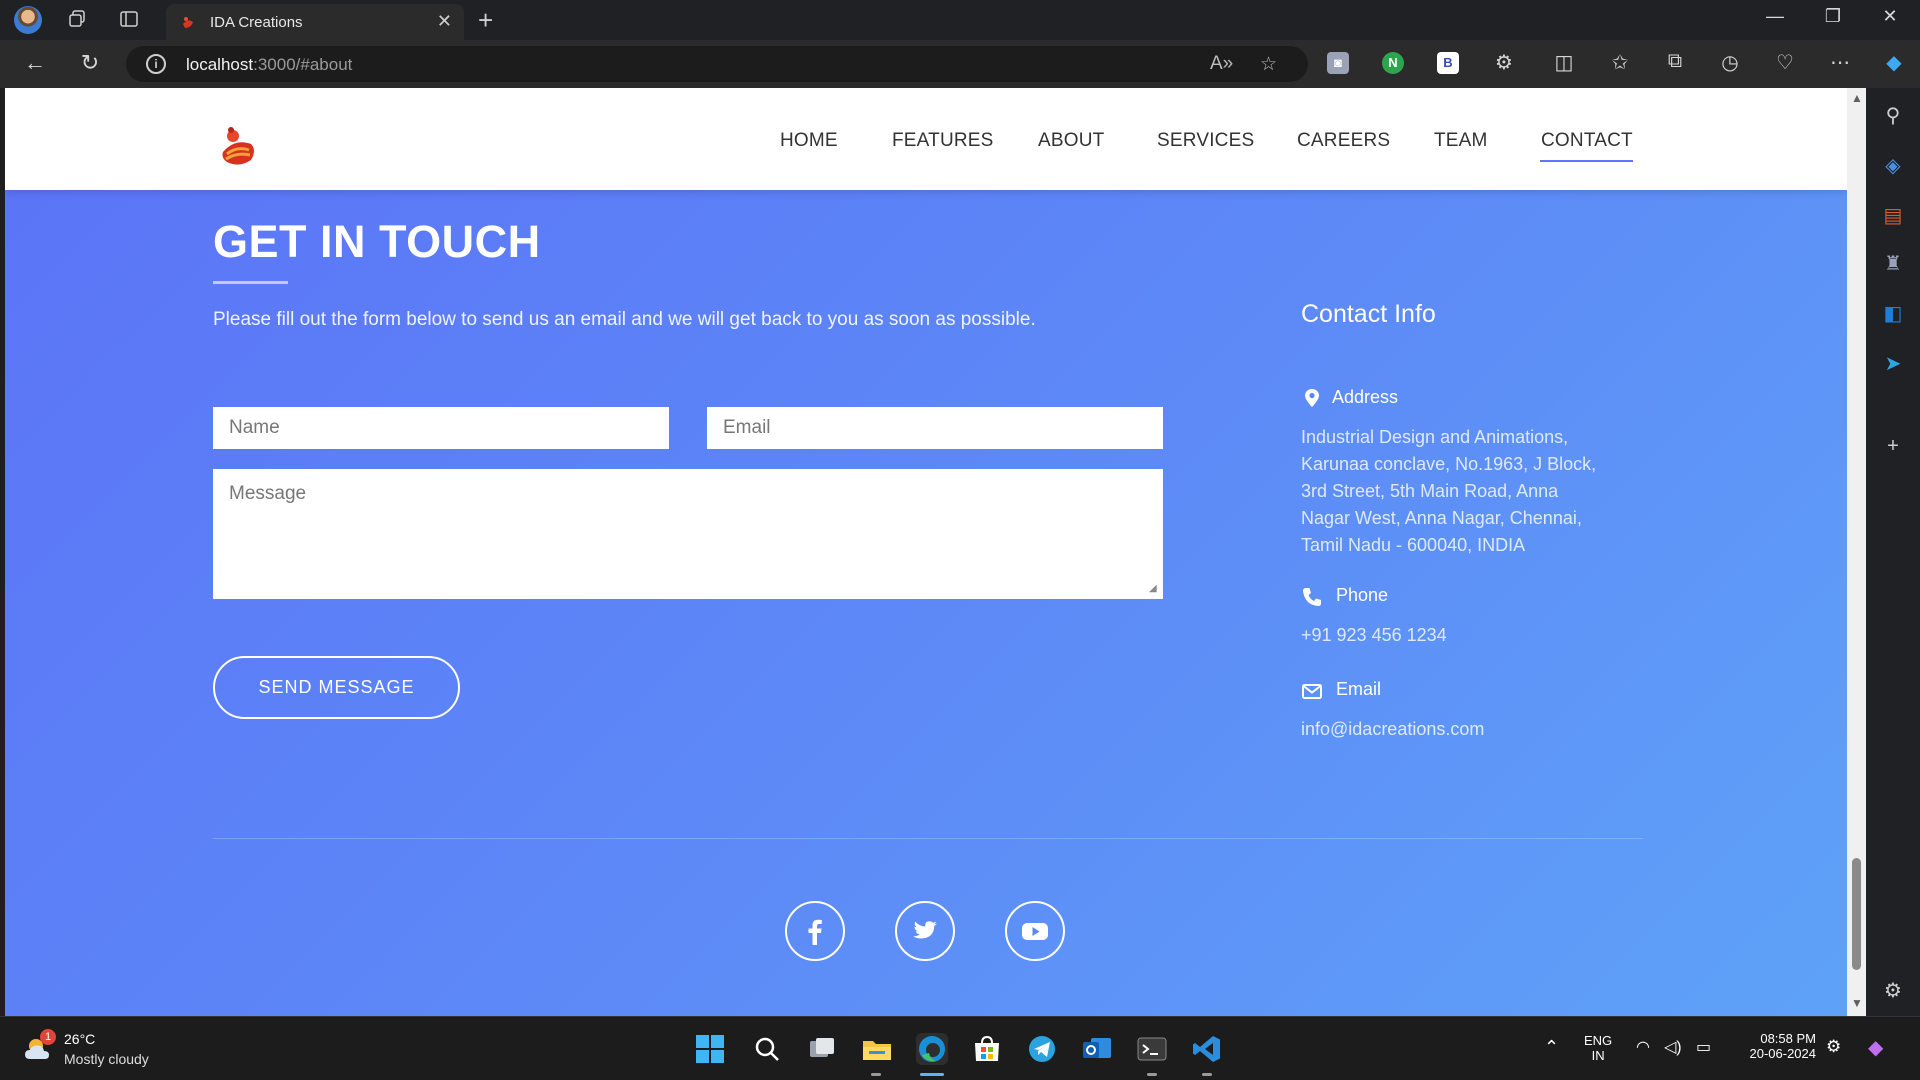 The image size is (1920, 1080). Describe the element at coordinates (485, 20) in the screenshot. I see `new-tab-button: +` at that location.